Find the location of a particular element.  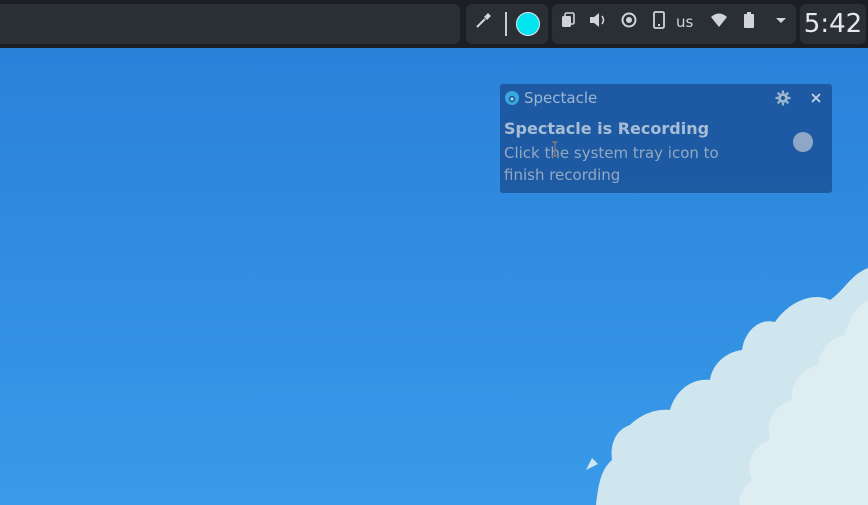

notification-title: Spectacle is Recording is located at coordinates (607, 128).